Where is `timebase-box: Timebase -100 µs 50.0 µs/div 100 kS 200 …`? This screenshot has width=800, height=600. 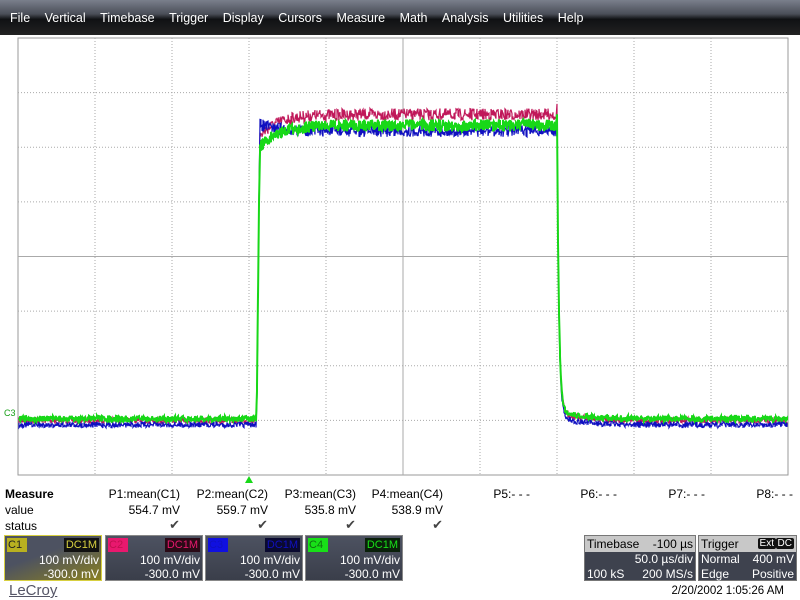
timebase-box: Timebase -100 µs 50.0 µs/div 100 kS 200 … is located at coordinates (640, 558).